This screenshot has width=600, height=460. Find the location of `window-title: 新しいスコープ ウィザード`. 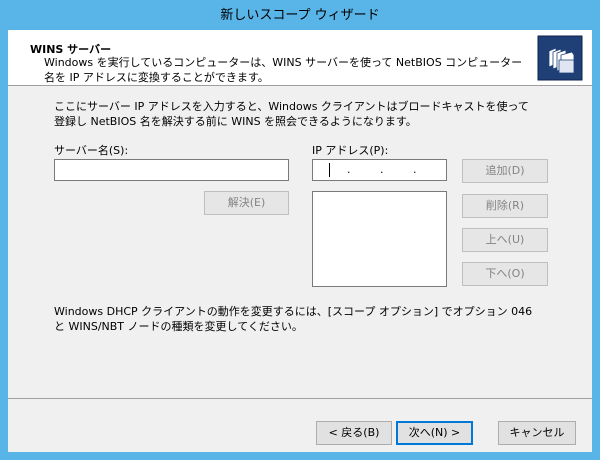

window-title: 新しいスコープ ウィザード is located at coordinates (300, 15).